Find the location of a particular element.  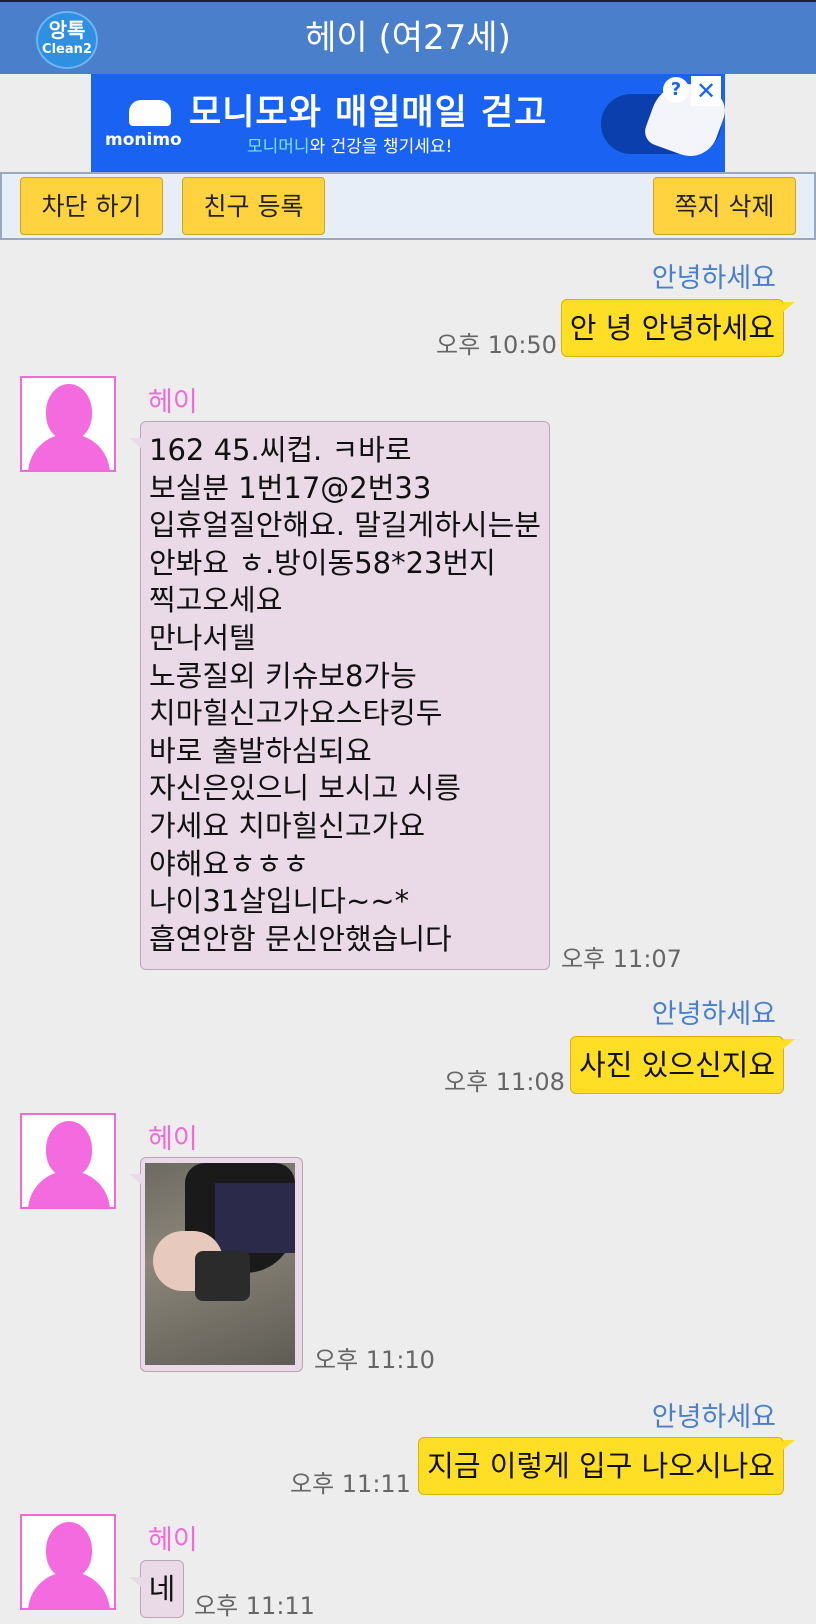

message-bubble-received: 네 is located at coordinates (156, 1589).